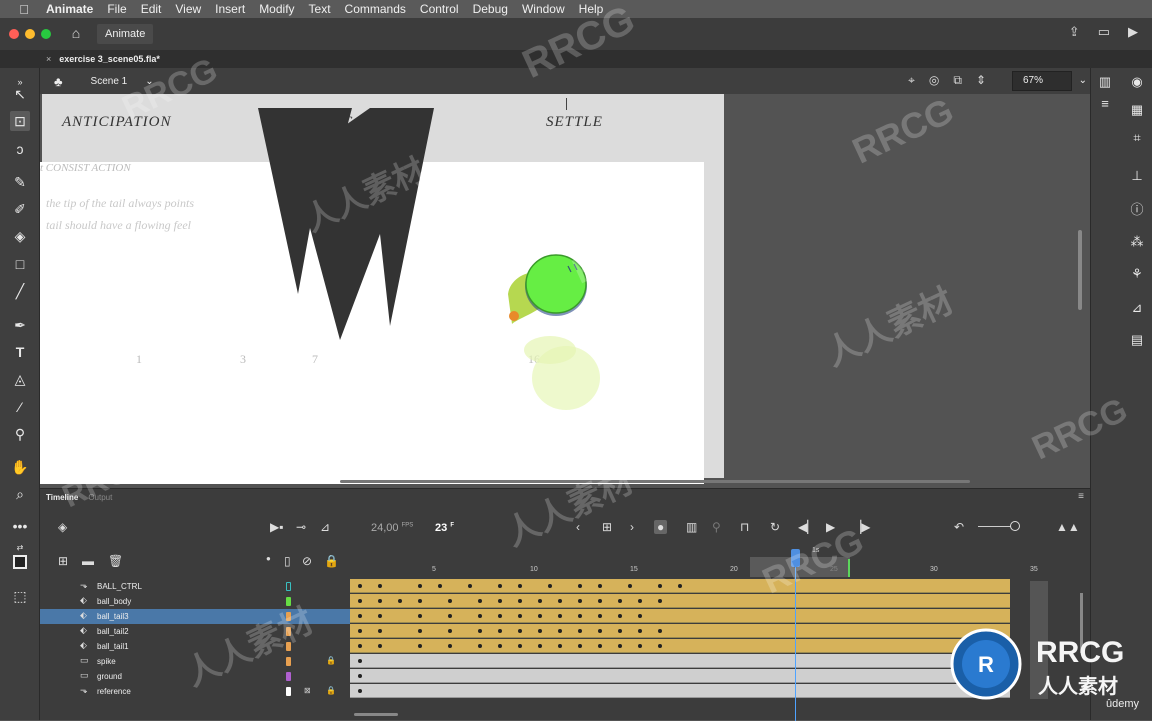 This screenshot has height=721, width=1152. I want to click on fit-frames-icon: ▲▲, so click(1068, 527).